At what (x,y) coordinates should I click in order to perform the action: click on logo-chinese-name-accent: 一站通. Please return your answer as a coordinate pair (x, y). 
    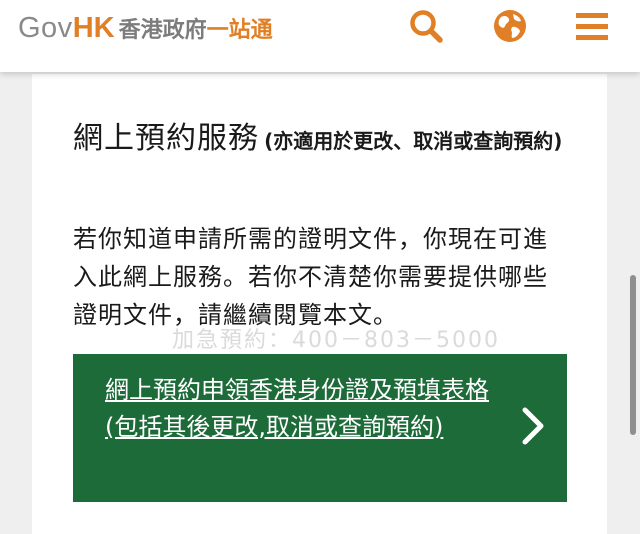
    Looking at the image, I should click on (239, 30).